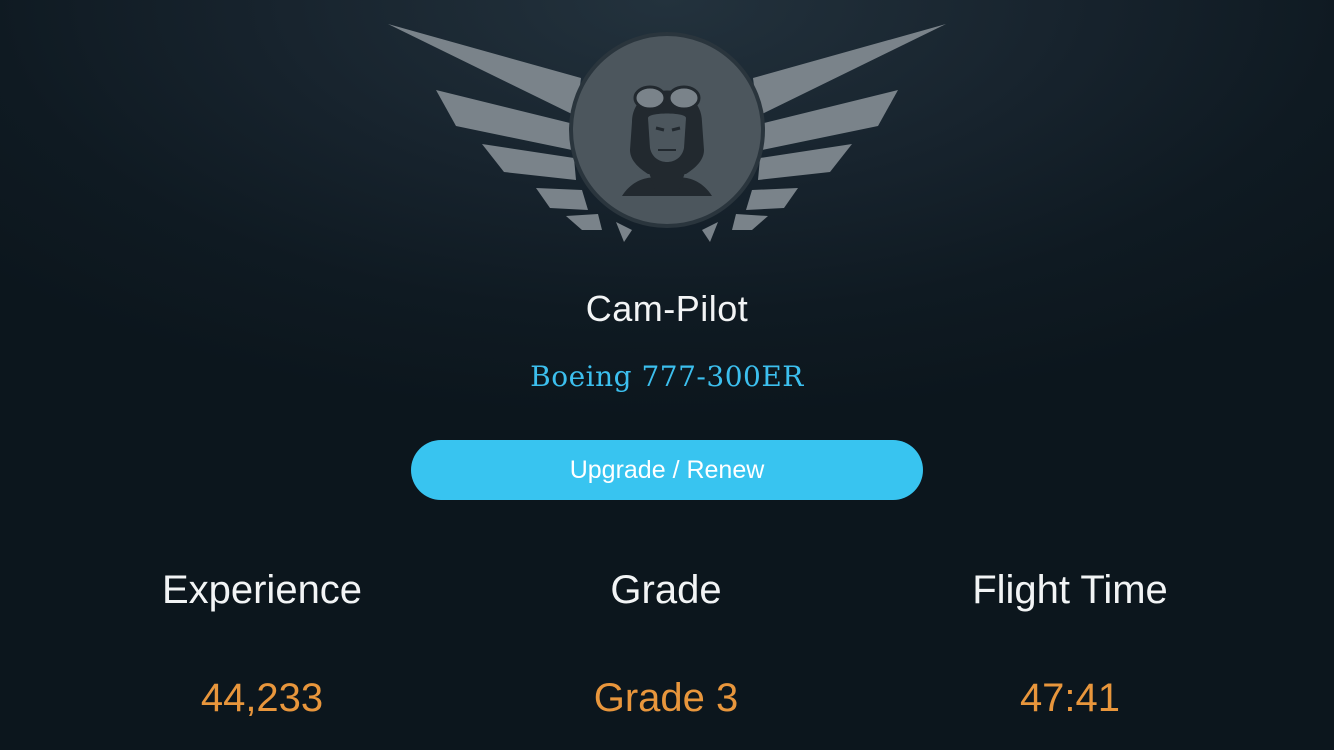 The image size is (1334, 750). What do you see at coordinates (262, 698) in the screenshot?
I see `stat-value: 44,233` at bounding box center [262, 698].